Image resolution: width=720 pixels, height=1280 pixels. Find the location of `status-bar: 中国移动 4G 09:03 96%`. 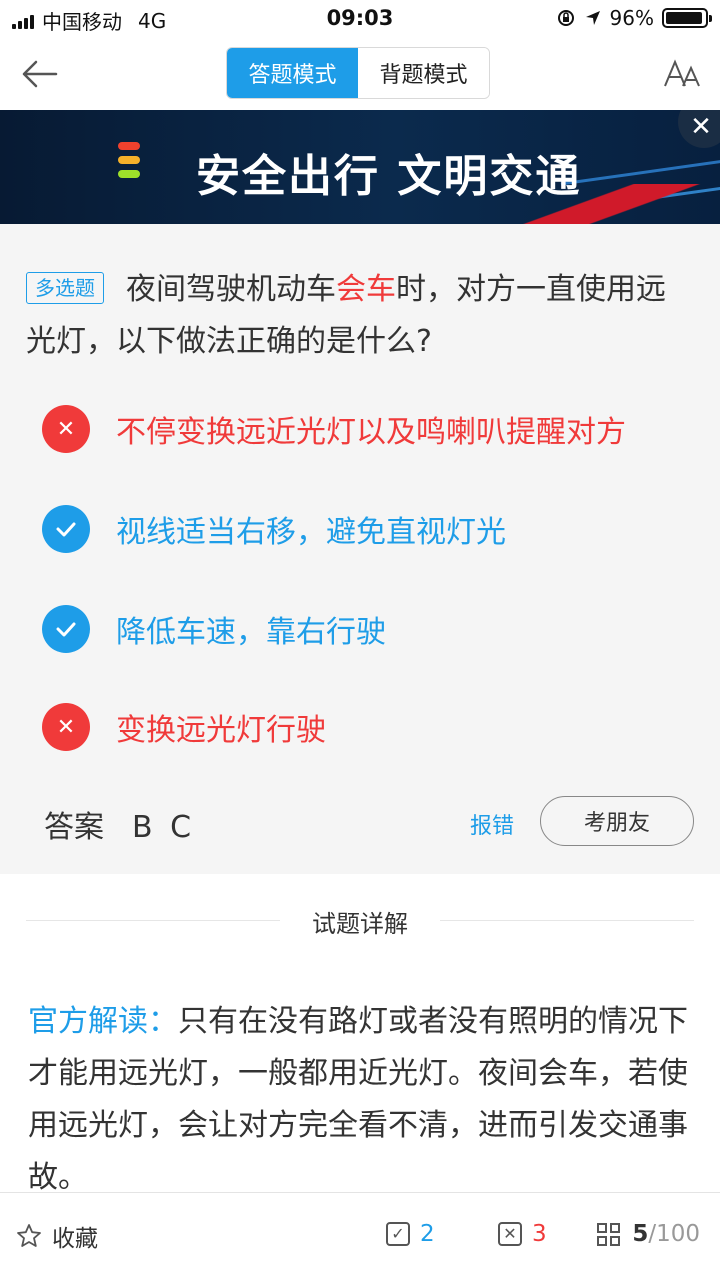

status-bar: 中国移动 4G 09:03 96% is located at coordinates (360, 19).